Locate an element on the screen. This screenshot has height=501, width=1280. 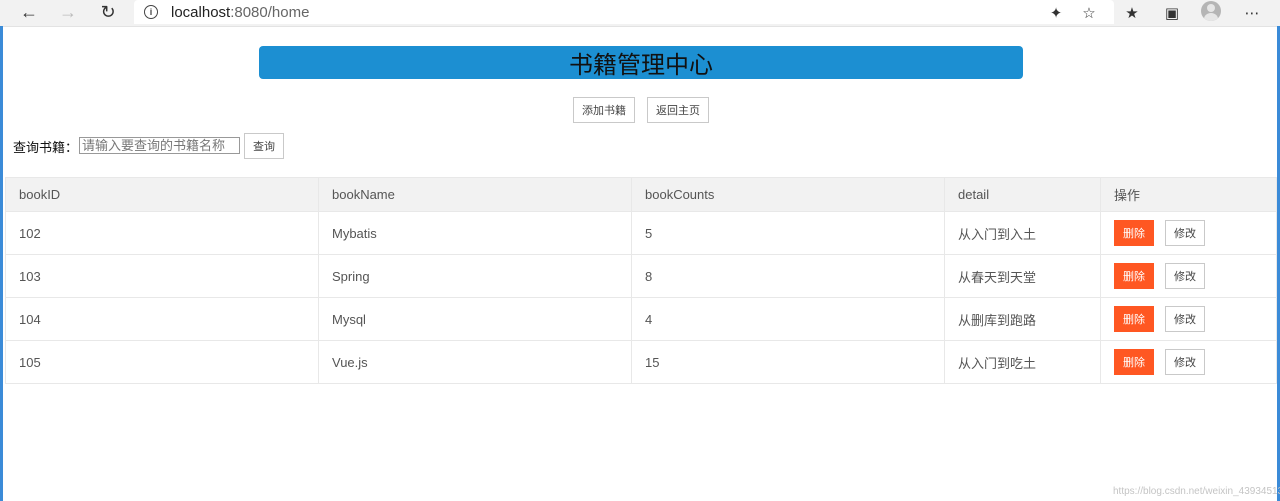
search-button: 查询 is located at coordinates (264, 146).